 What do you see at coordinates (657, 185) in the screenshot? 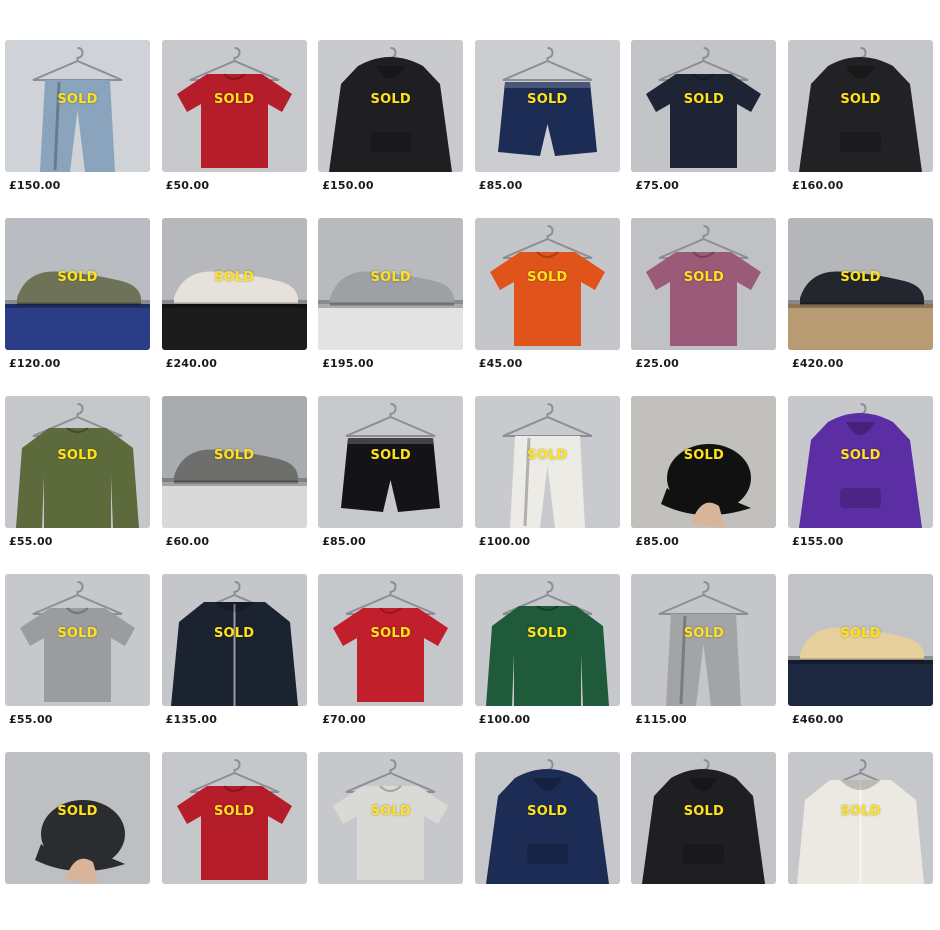
I see `listing-price: £75.00` at bounding box center [657, 185].